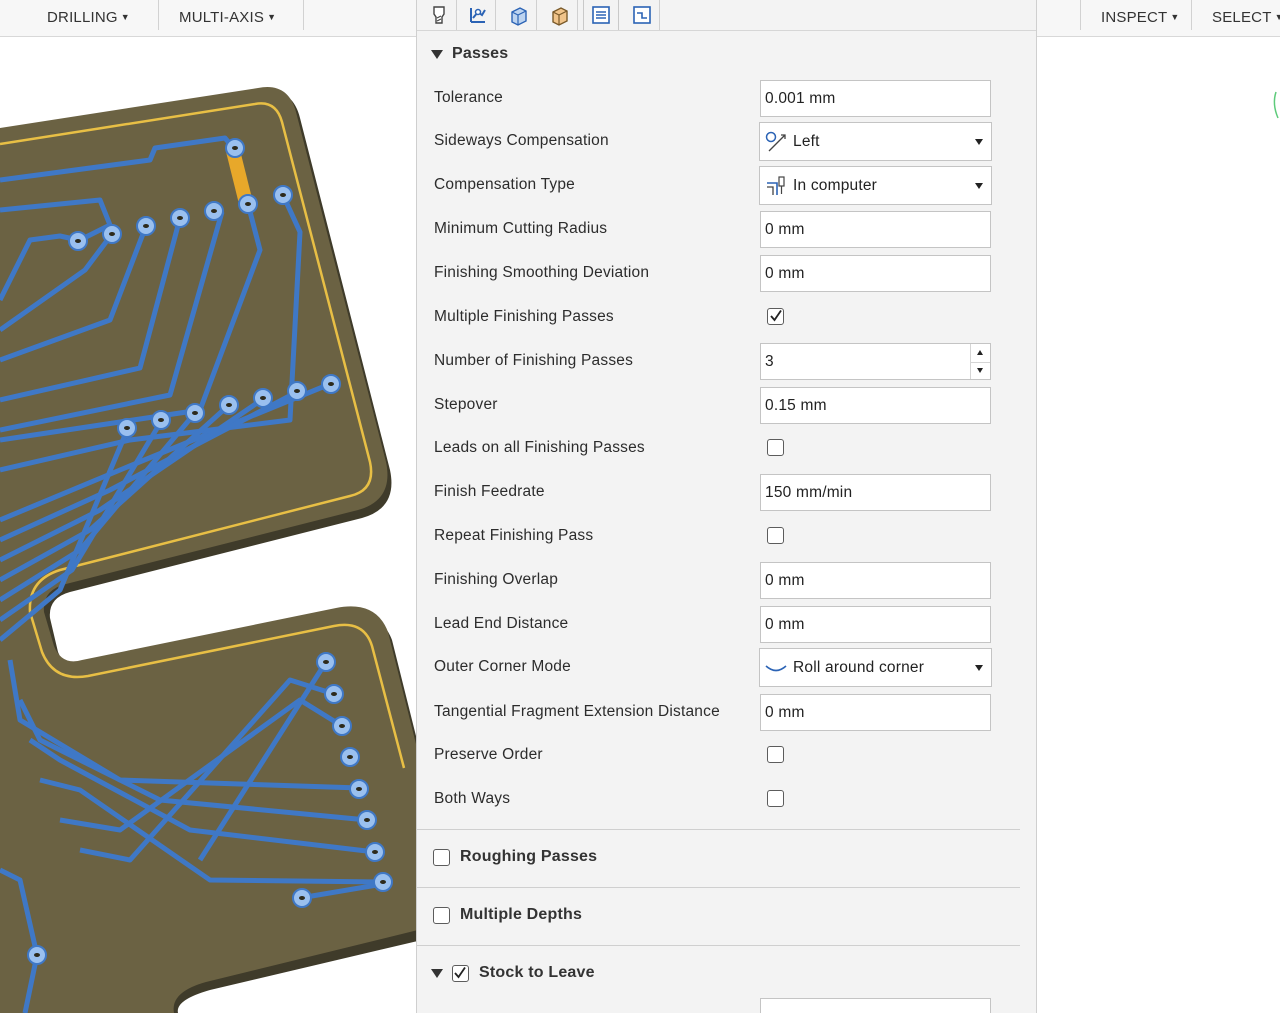 This screenshot has height=1013, width=1280. Describe the element at coordinates (504, 184) in the screenshot. I see `compensation-type-label: Compensation Type` at that location.